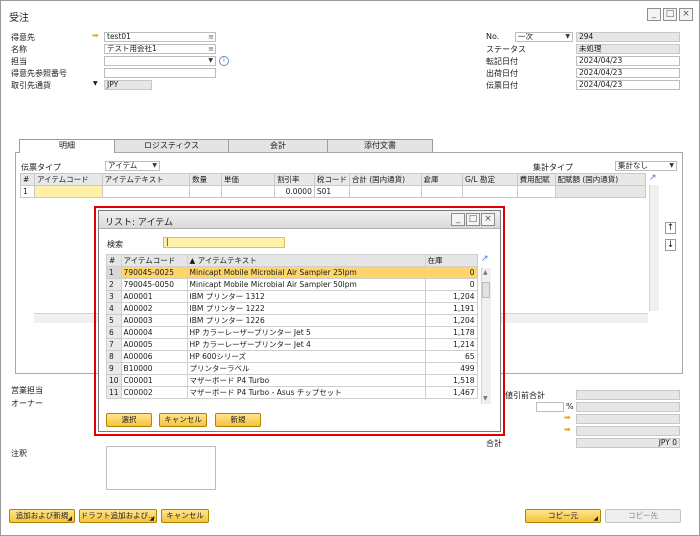 This screenshot has width=700, height=536. I want to click on tab-contents: 明細, so click(67, 146).